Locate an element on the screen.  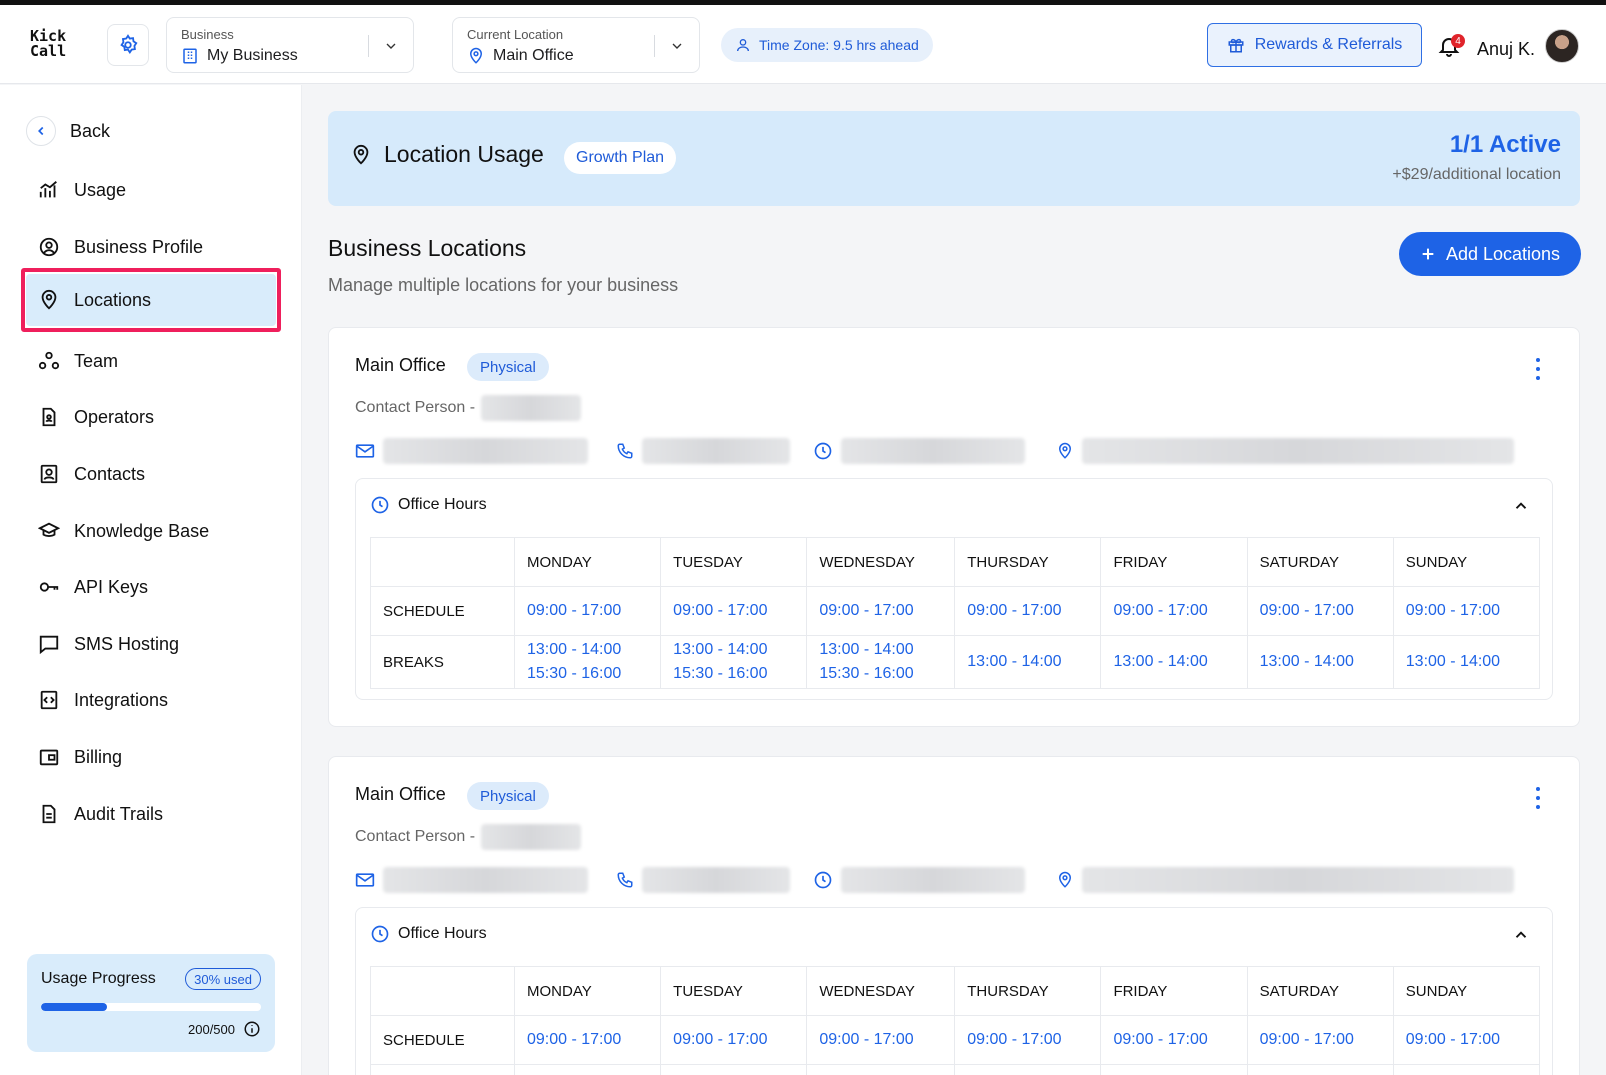
key-icon is located at coordinates (49, 587).